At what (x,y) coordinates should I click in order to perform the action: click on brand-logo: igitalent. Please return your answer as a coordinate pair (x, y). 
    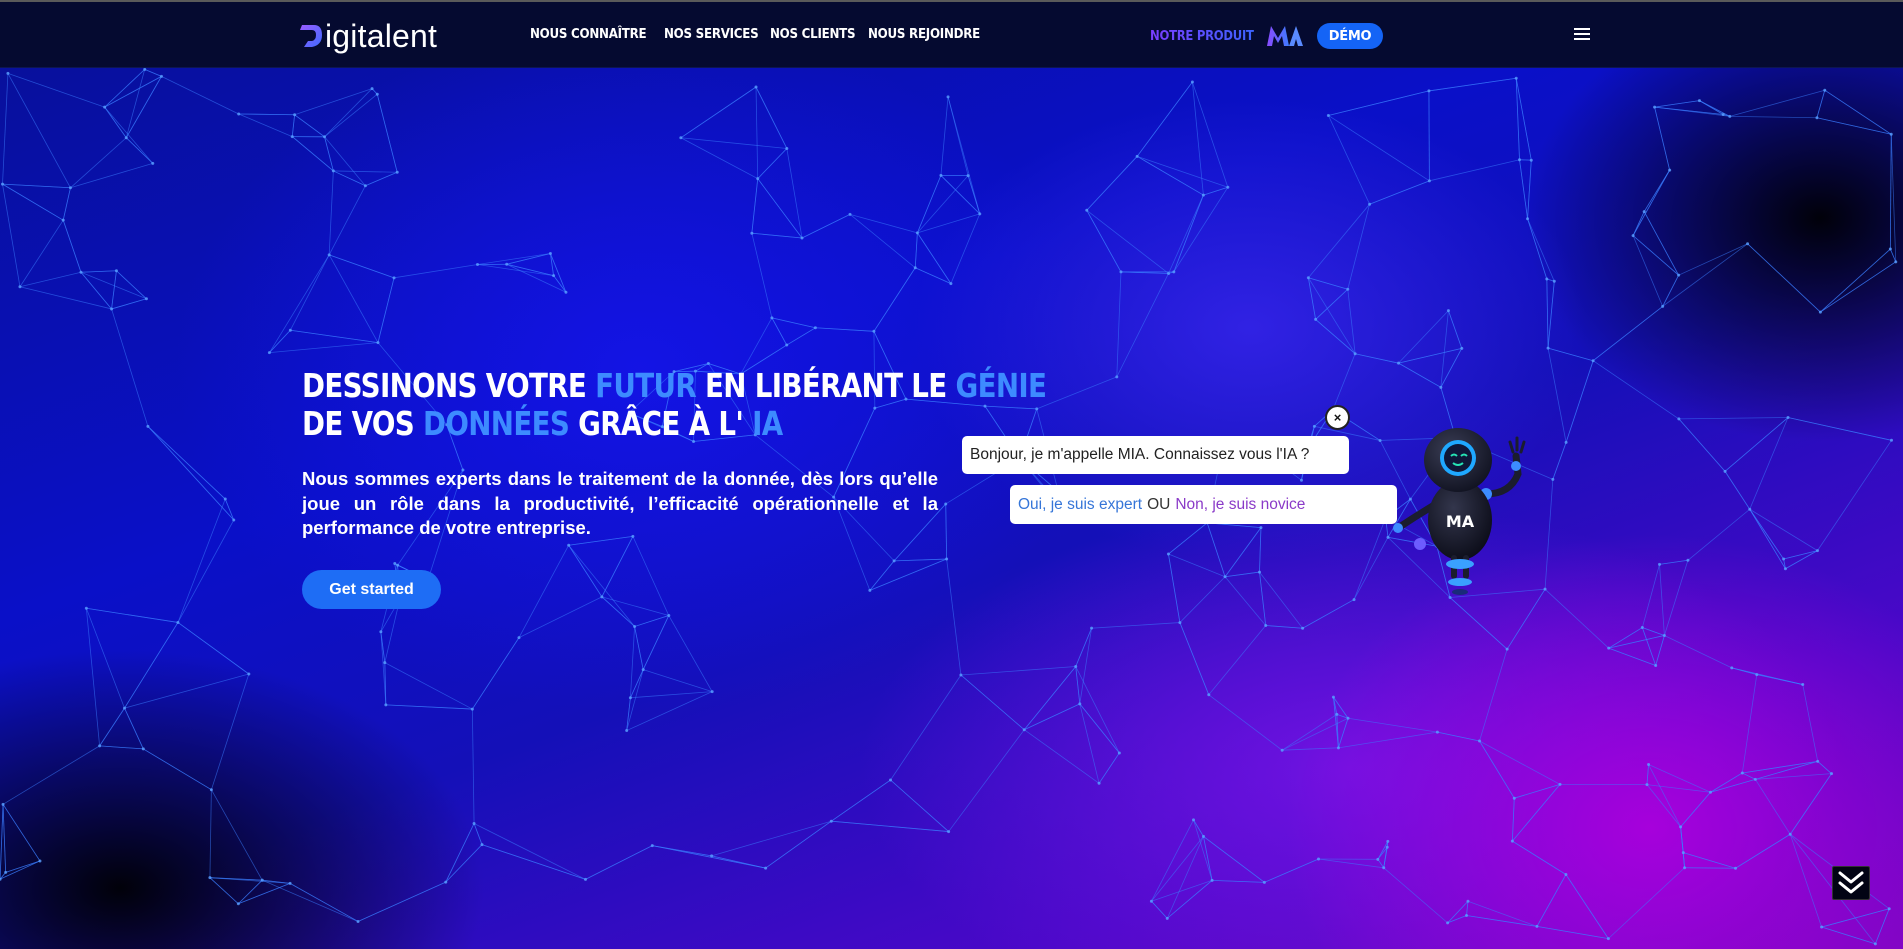
    Looking at the image, I should click on (368, 36).